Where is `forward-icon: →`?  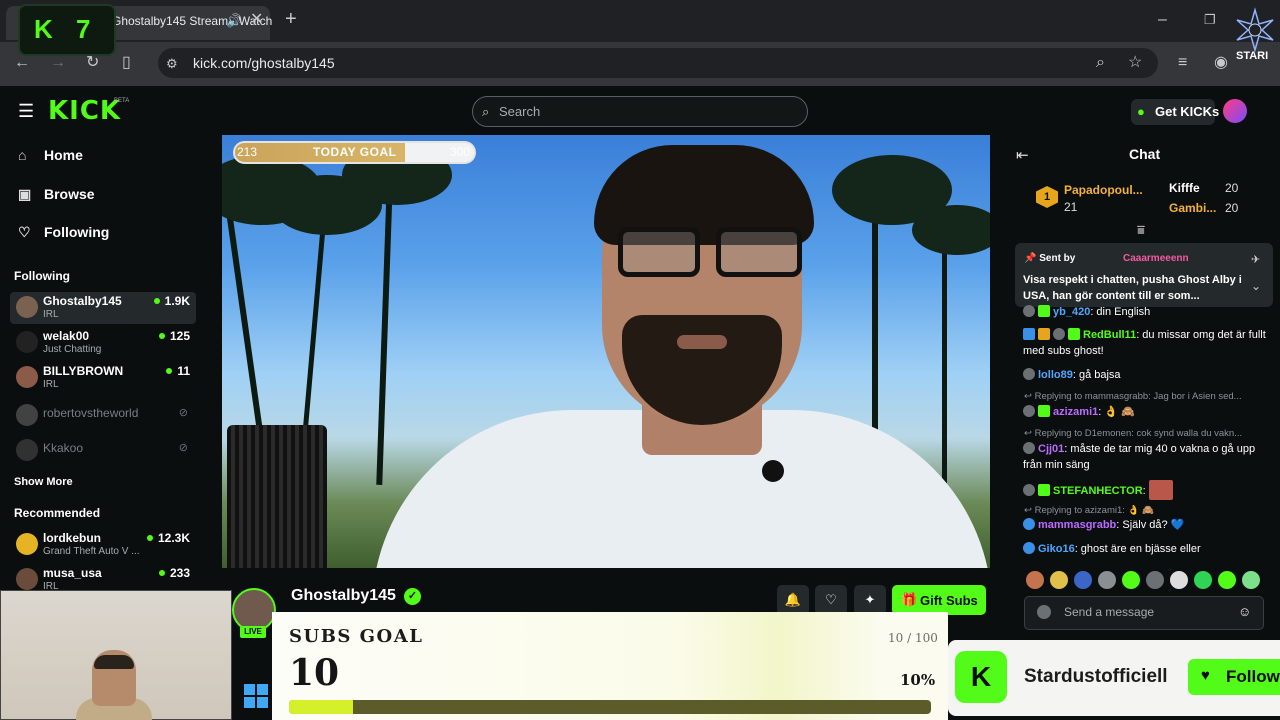 forward-icon: → is located at coordinates (58, 63).